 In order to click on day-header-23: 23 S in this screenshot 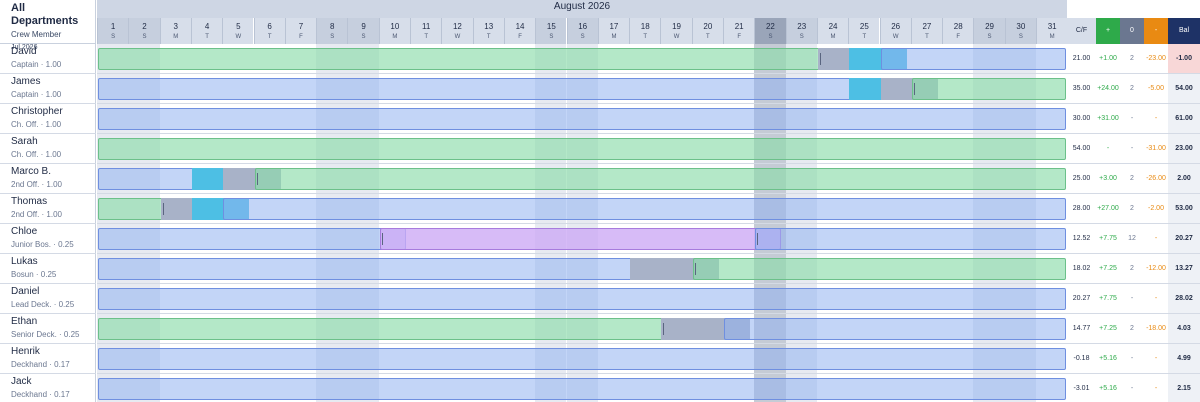, I will do `click(801, 31)`.